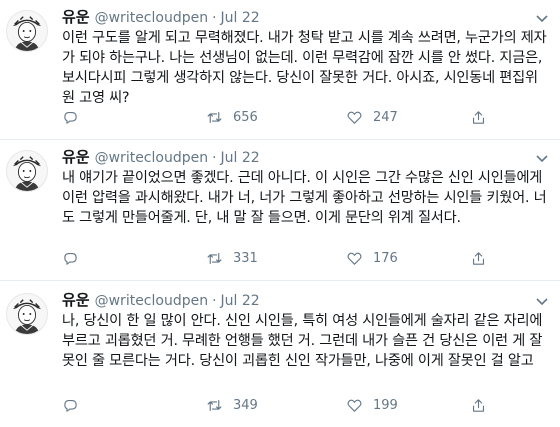 This screenshot has width=560, height=427. What do you see at coordinates (273, 407) in the screenshot?
I see `tweet-actions: 349 199` at bounding box center [273, 407].